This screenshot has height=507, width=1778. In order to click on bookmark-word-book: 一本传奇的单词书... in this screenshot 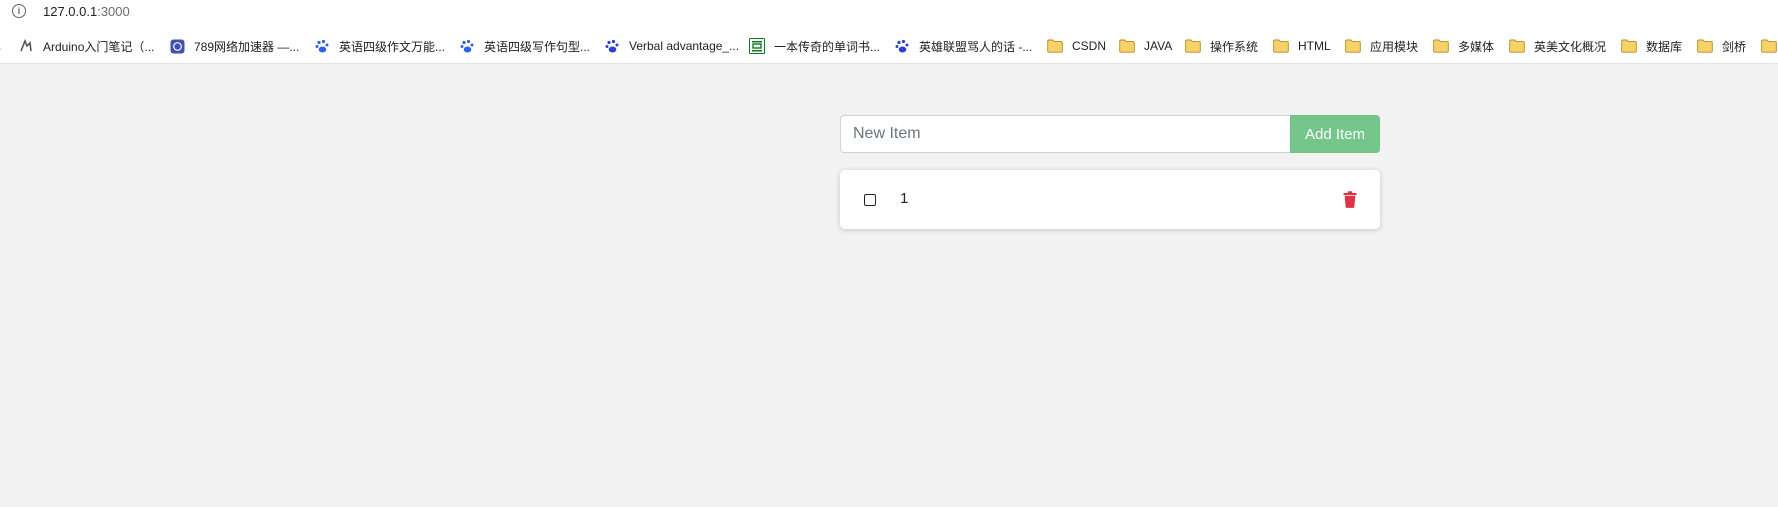, I will do `click(814, 46)`.